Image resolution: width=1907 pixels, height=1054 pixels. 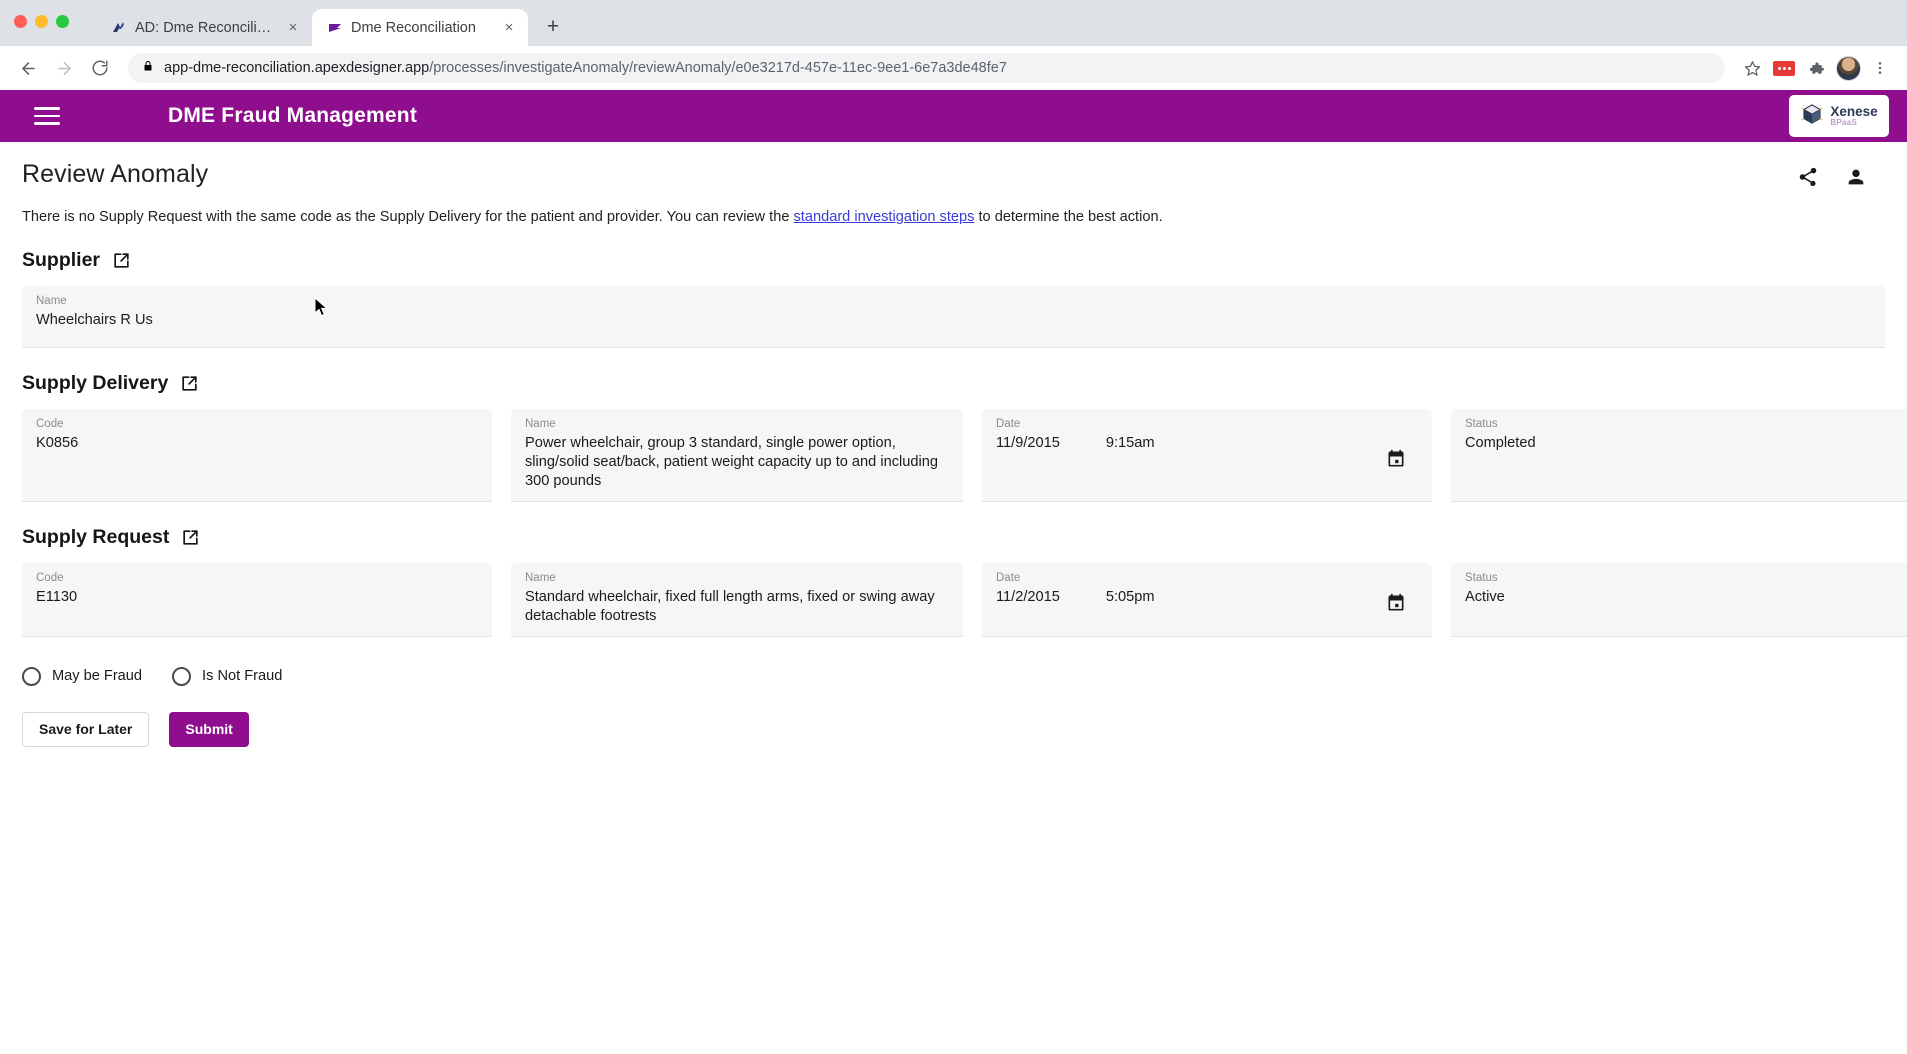 I want to click on fraud-decision-group: May be Fraud Is Not Fraud, so click(x=953, y=676).